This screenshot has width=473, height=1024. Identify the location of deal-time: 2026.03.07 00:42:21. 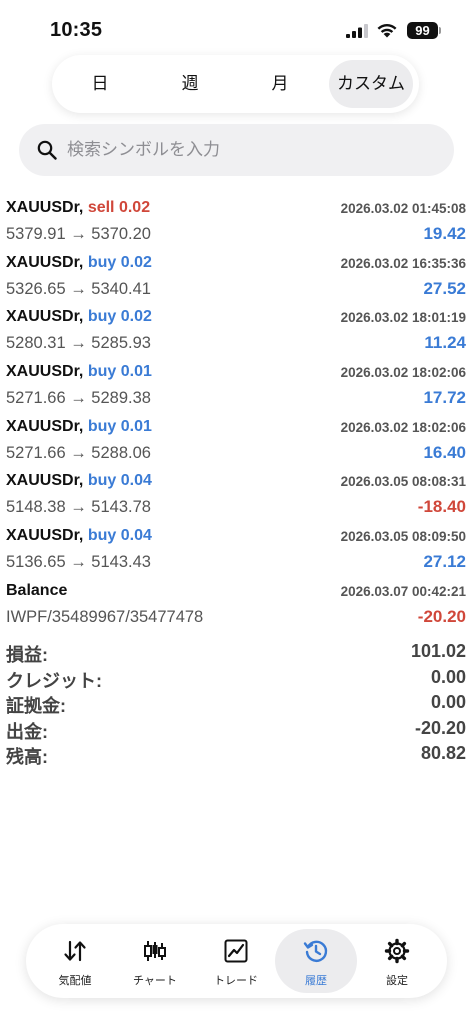
(403, 591).